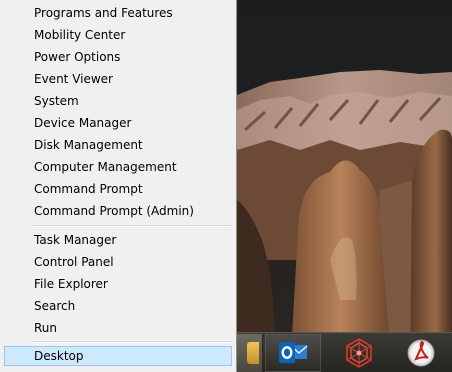 The image size is (452, 372). Describe the element at coordinates (118, 356) in the screenshot. I see `menu-item-desktop: Desktop` at that location.